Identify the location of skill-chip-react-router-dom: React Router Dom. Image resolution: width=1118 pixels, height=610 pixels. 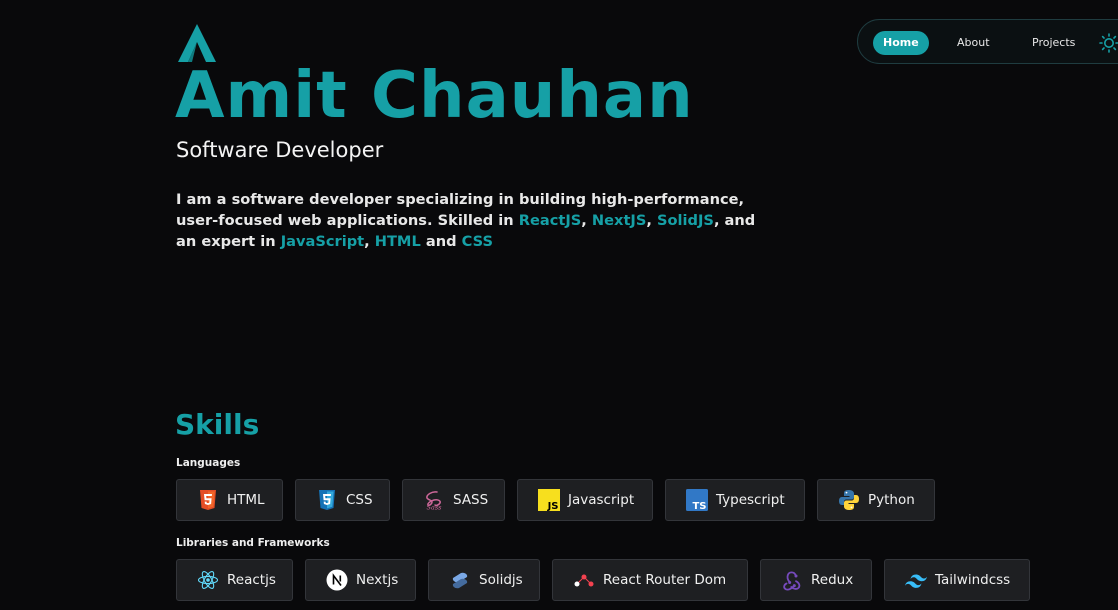
(650, 580).